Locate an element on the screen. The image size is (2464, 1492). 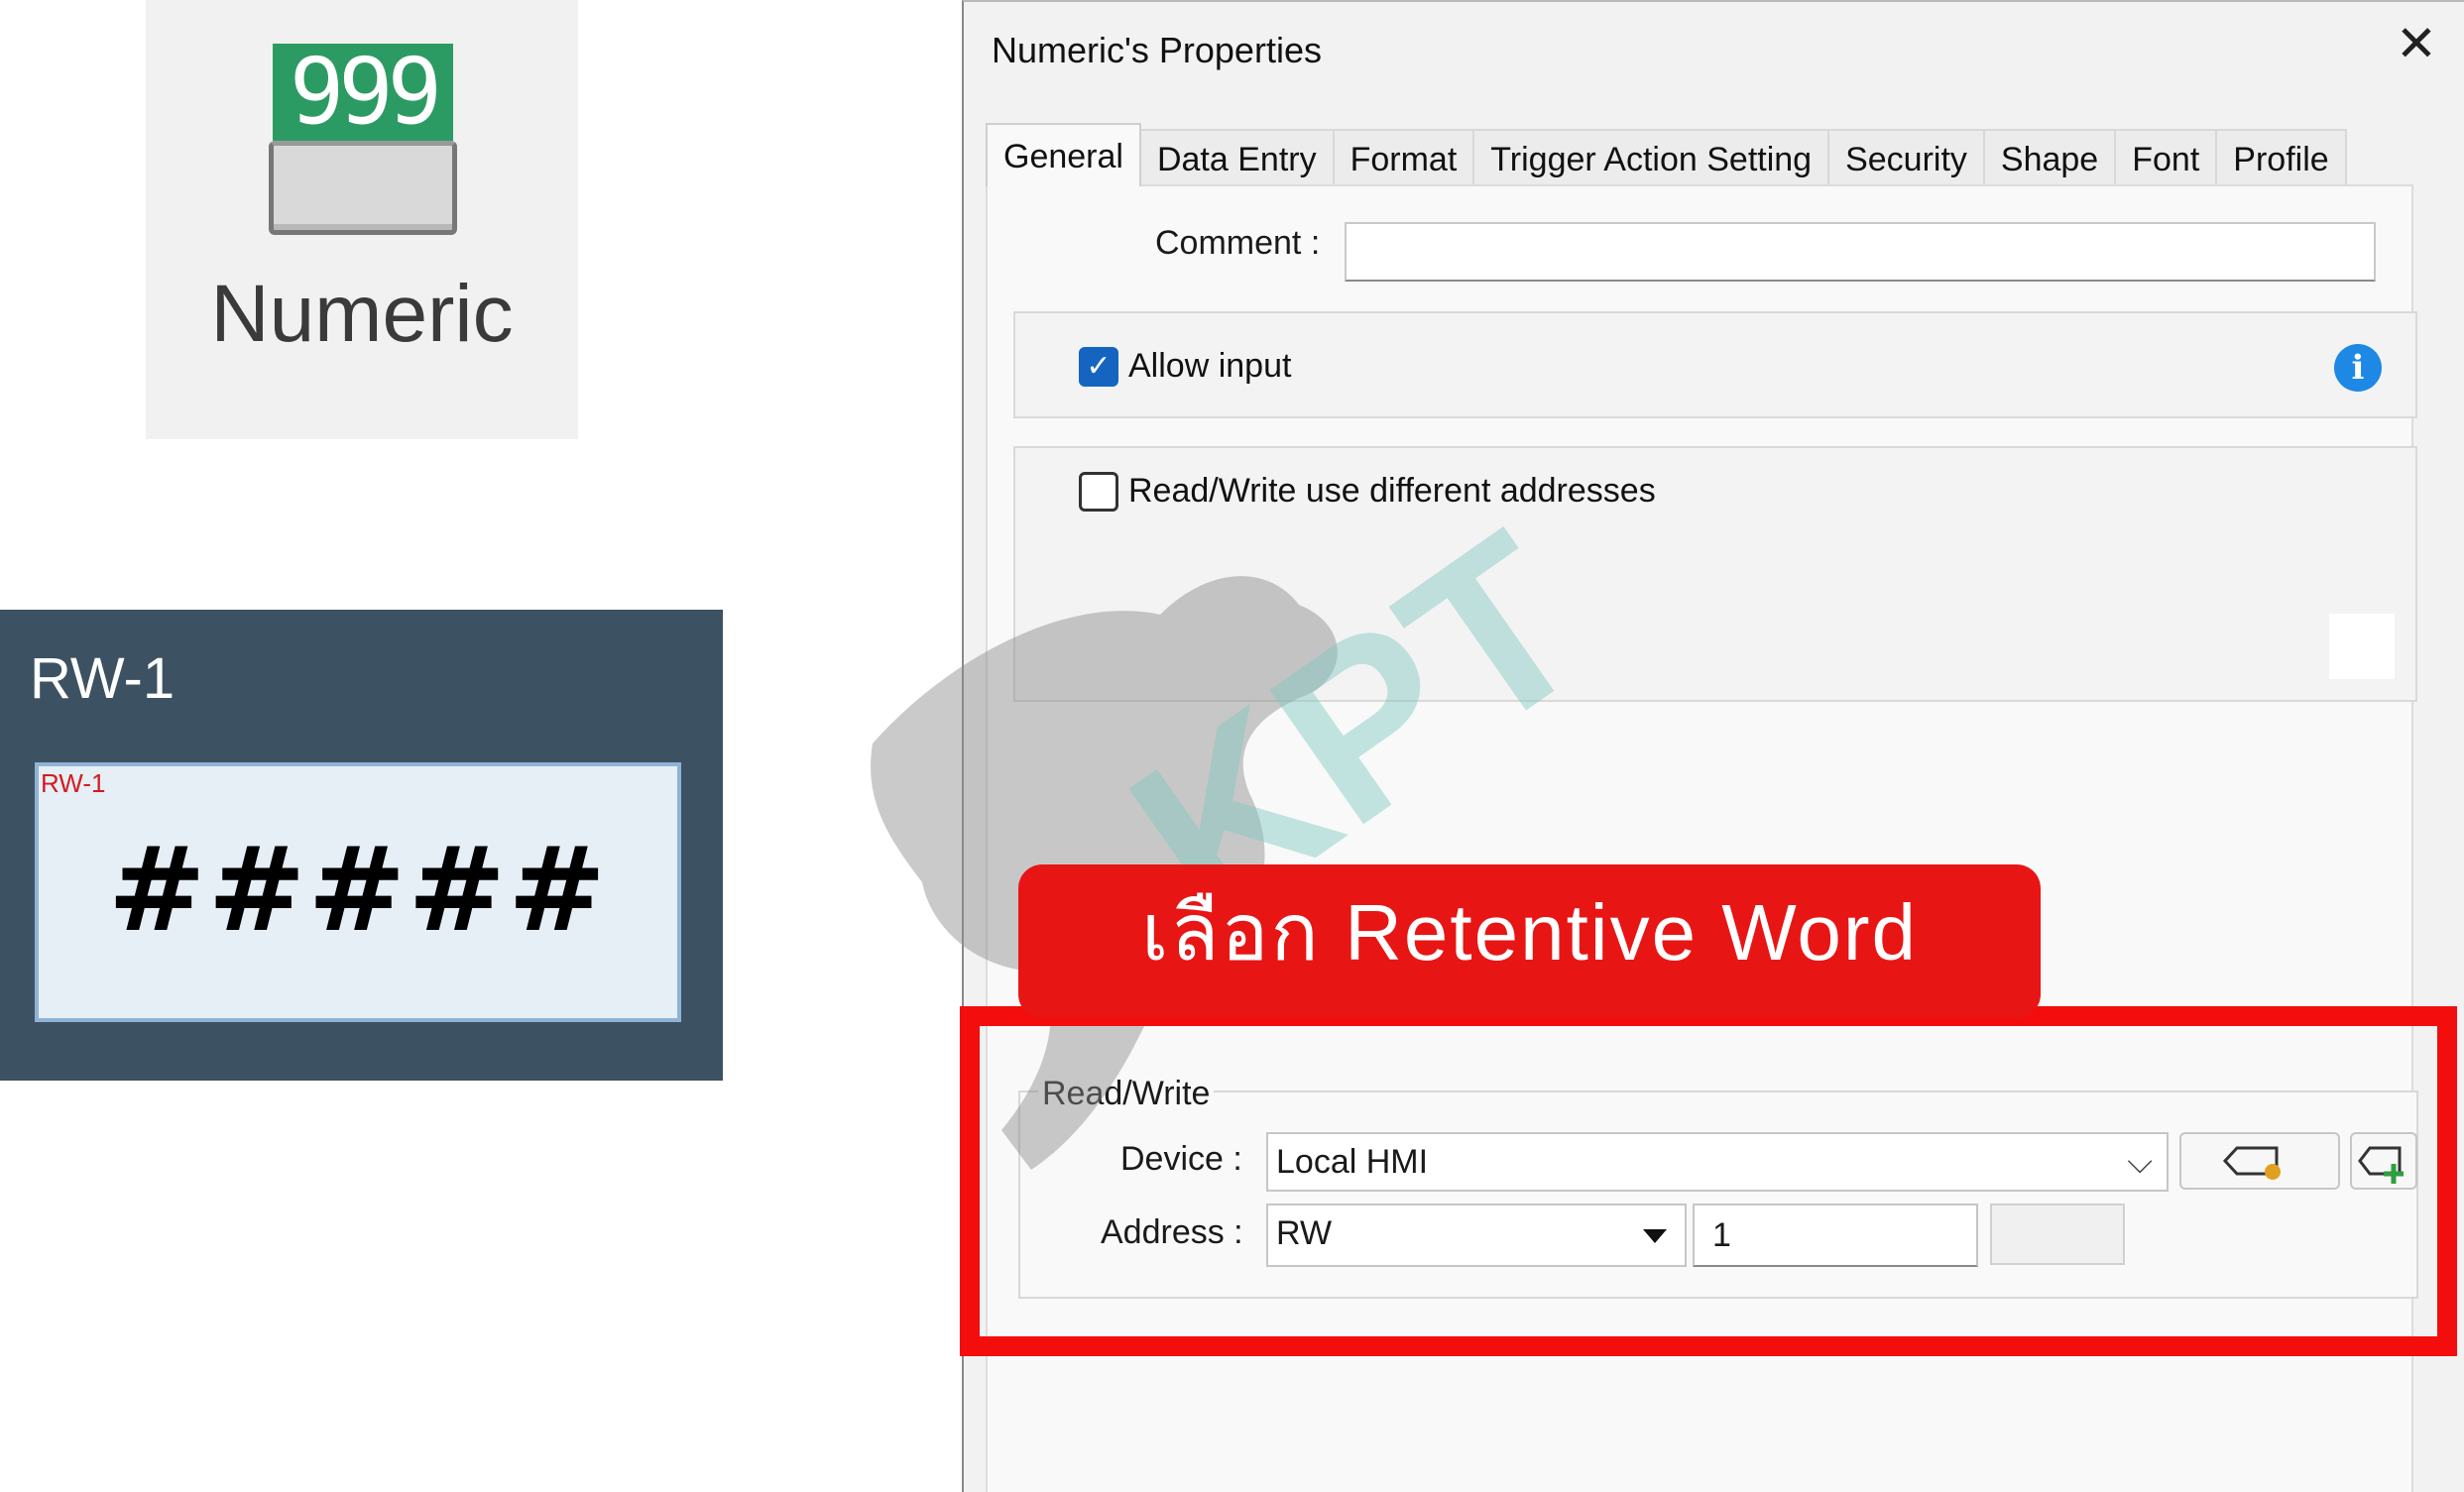
object-tag: RW-1 is located at coordinates (73, 783).